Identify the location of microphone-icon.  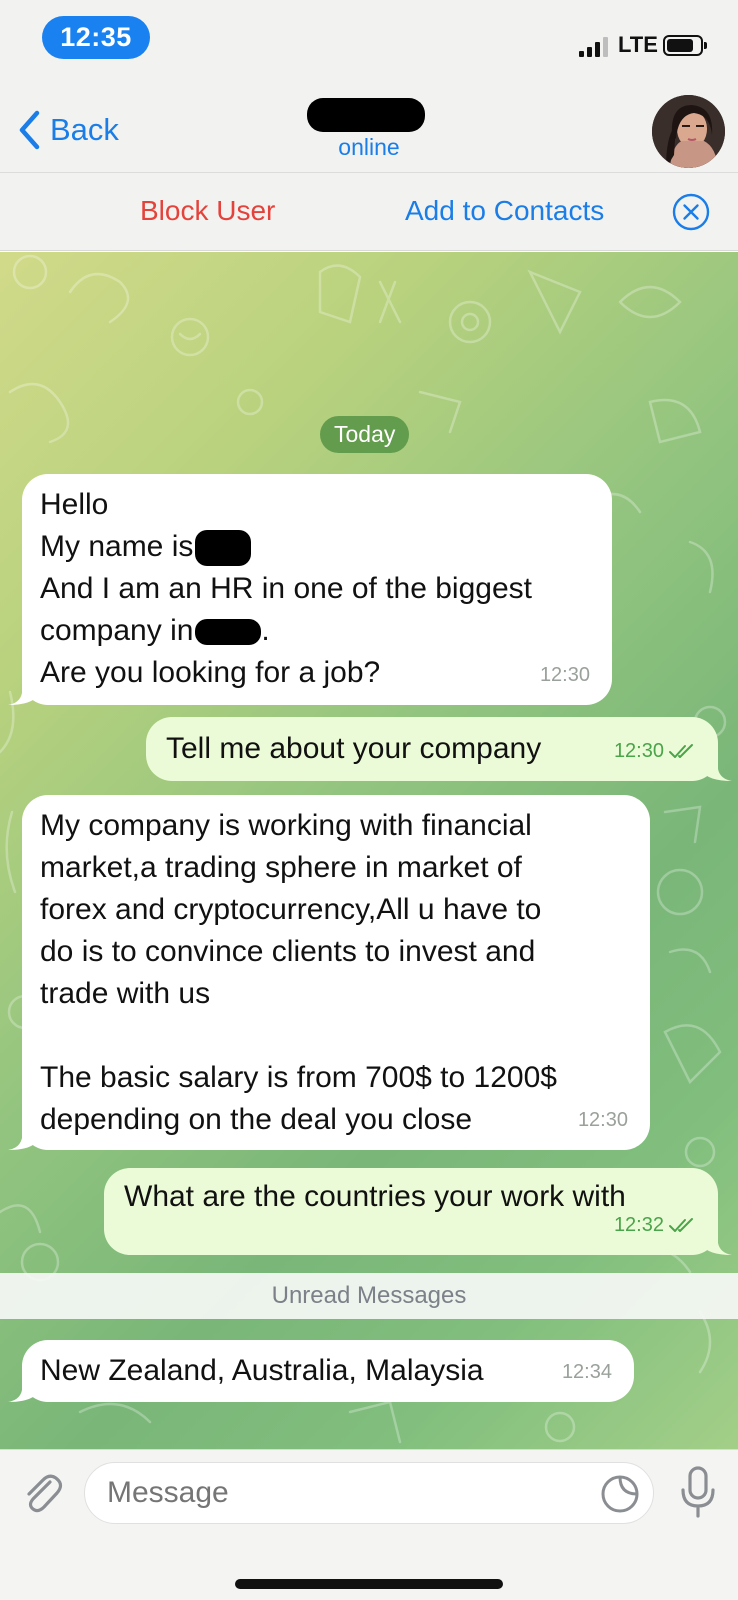
(698, 1492).